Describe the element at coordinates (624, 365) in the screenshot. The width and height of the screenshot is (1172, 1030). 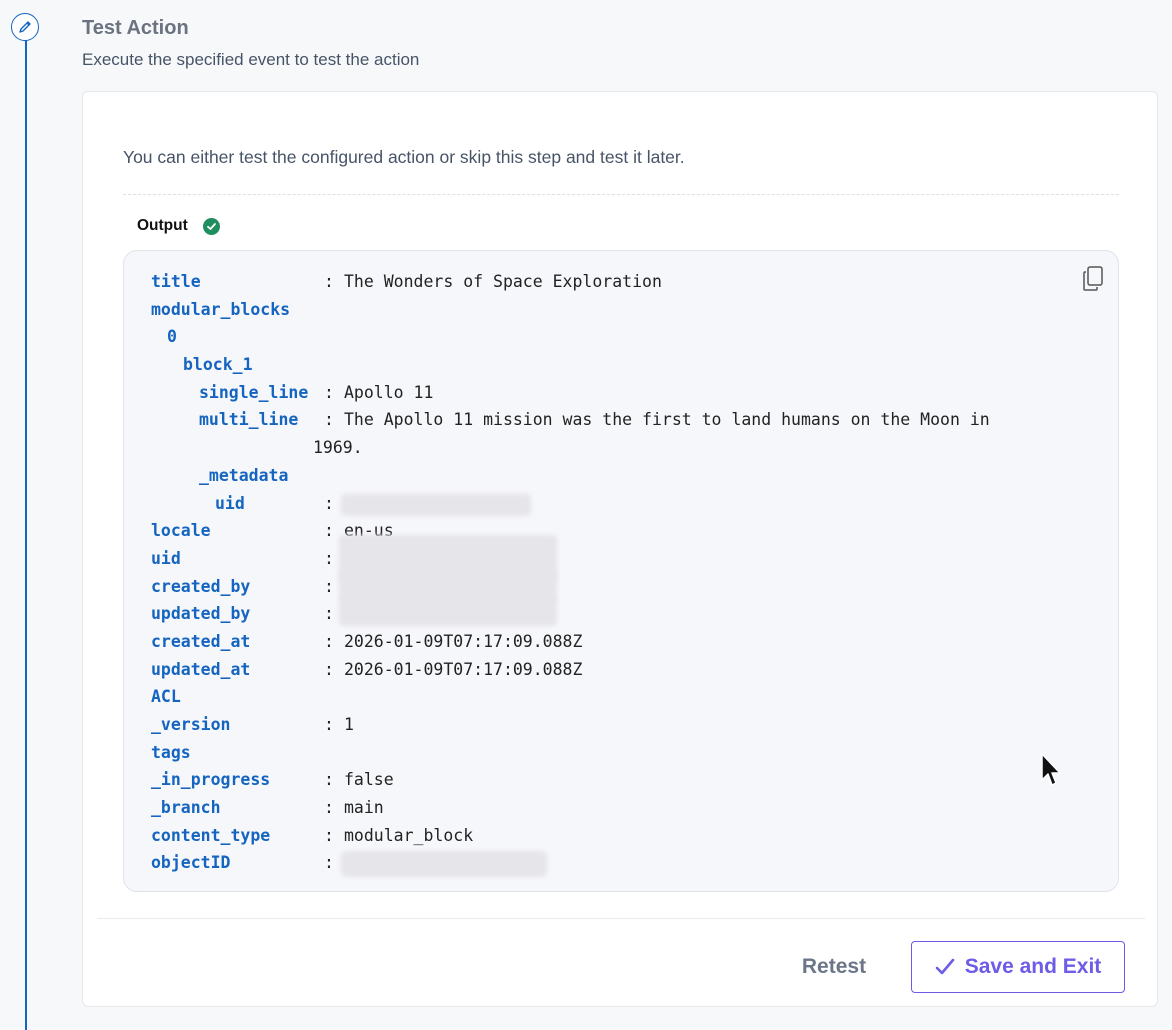
I see `output-row-block: block_1` at that location.